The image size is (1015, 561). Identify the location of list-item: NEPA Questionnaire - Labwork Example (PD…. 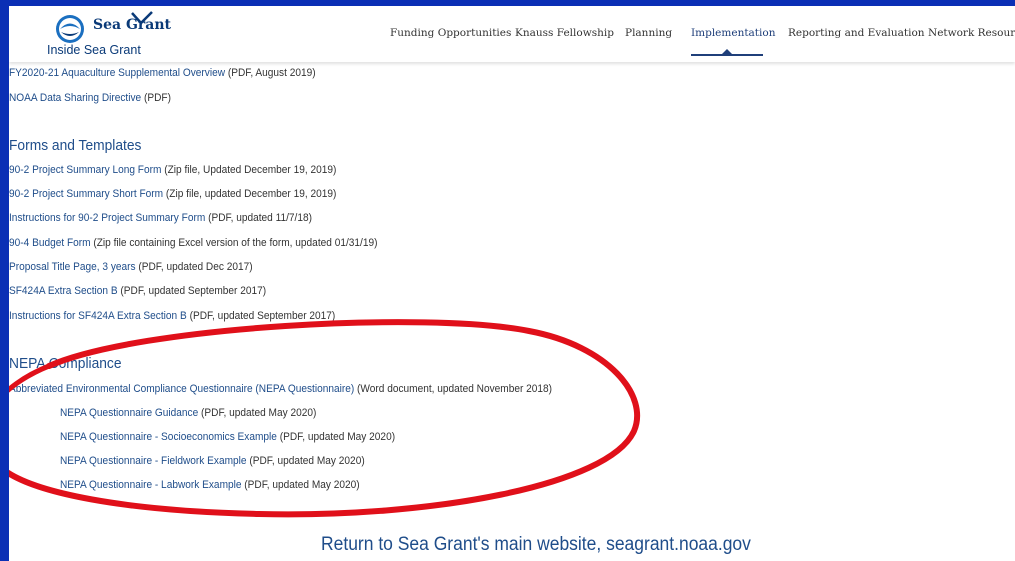
(210, 485).